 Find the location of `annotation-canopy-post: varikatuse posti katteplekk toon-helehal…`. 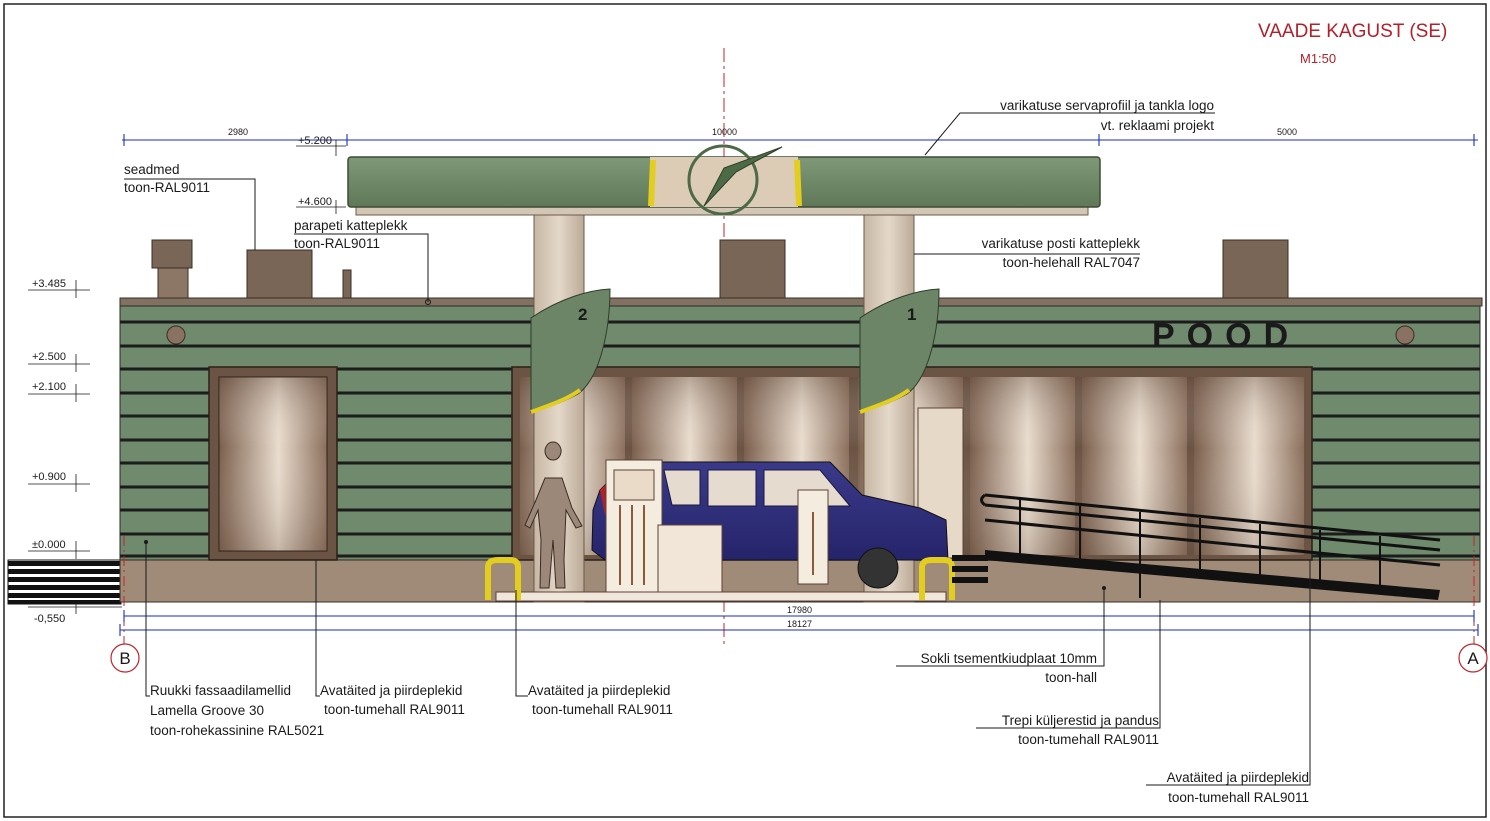

annotation-canopy-post: varikatuse posti katteplekk toon-helehal… is located at coordinates (1027, 253).